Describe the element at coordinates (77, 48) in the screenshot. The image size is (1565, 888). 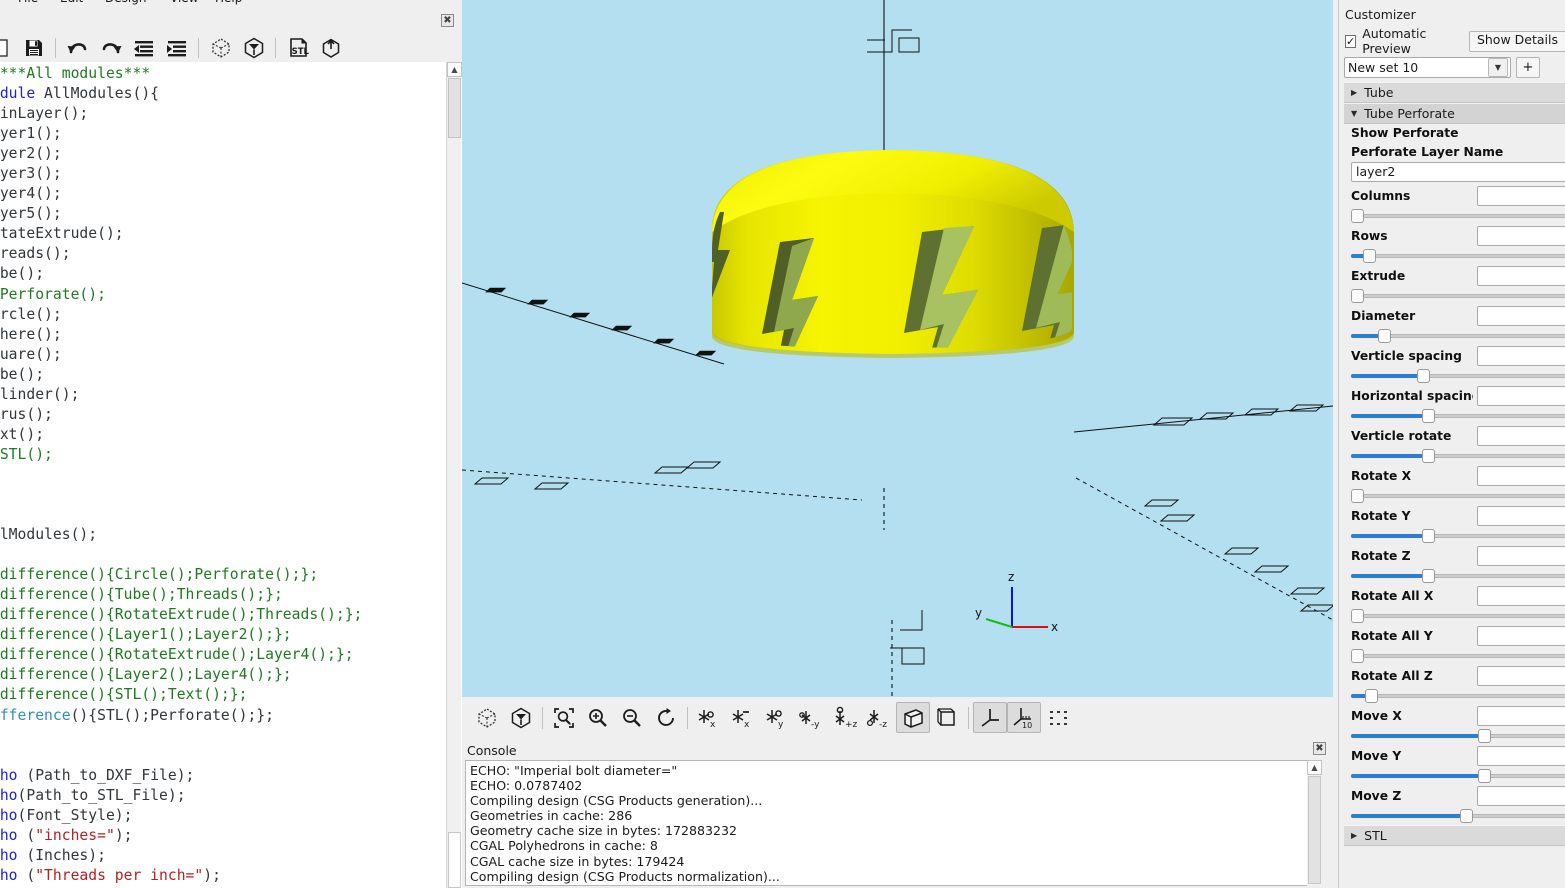
I see `undo-button` at that location.